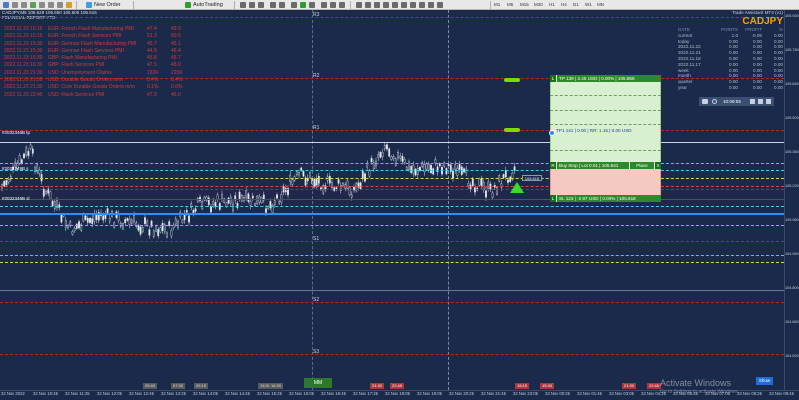  Describe the element at coordinates (552, 5) in the screenshot. I see `timeframe-h1: H1` at that location.